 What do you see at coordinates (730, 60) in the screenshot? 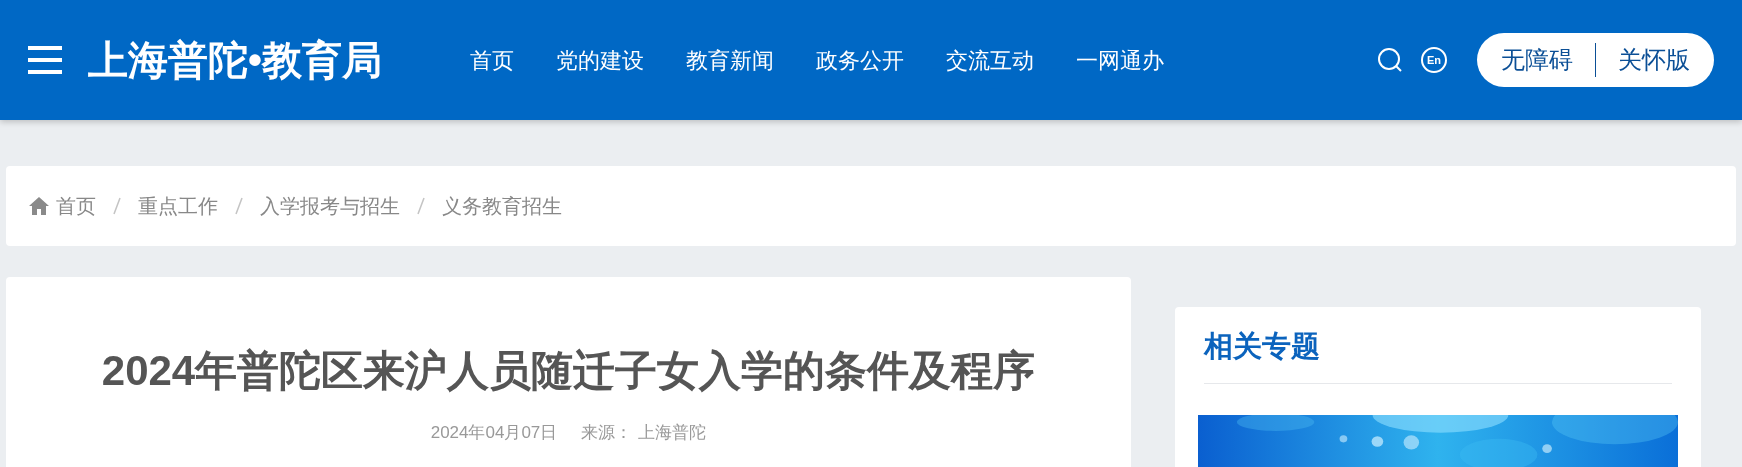
I see `nav-link: 教育新闻` at bounding box center [730, 60].